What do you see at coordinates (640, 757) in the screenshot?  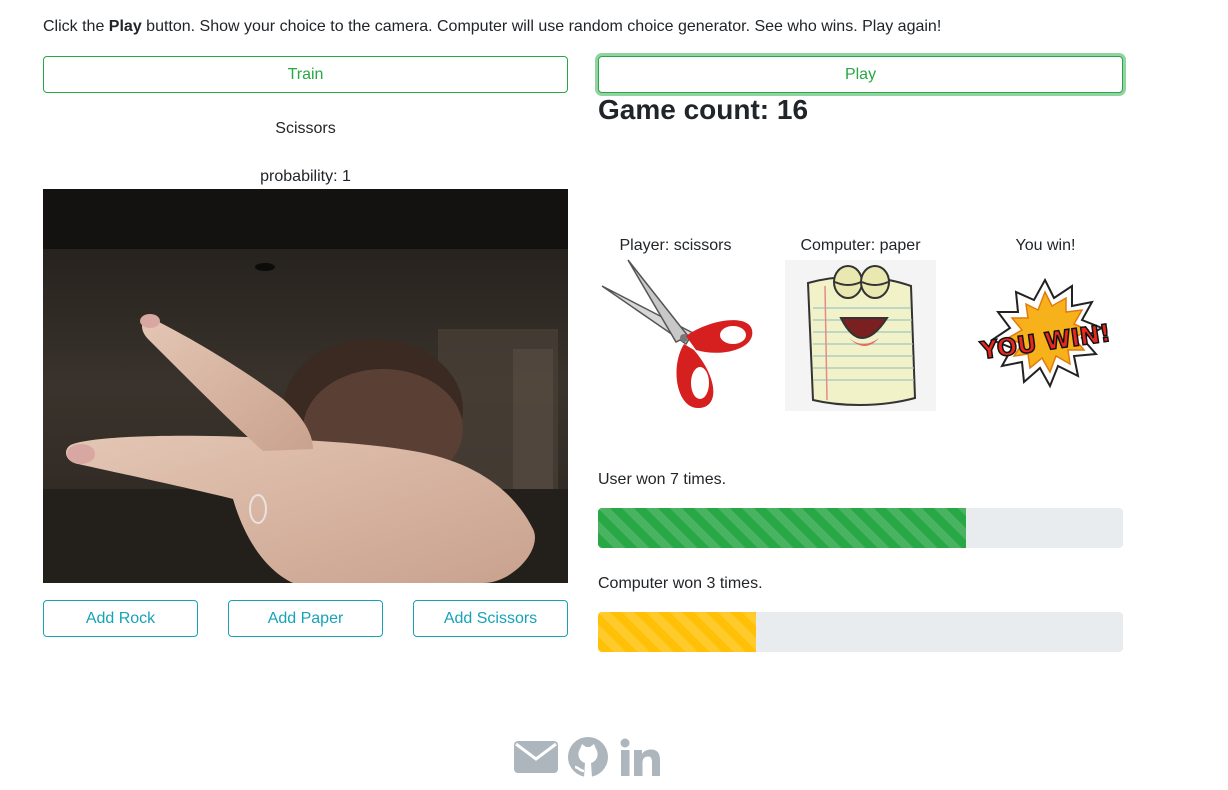 I see `linkedin-icon` at bounding box center [640, 757].